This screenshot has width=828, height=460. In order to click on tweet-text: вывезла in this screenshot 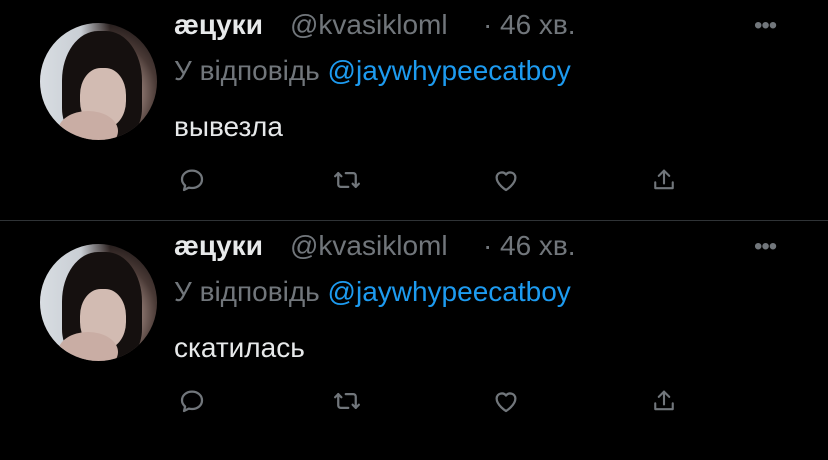, I will do `click(228, 126)`.